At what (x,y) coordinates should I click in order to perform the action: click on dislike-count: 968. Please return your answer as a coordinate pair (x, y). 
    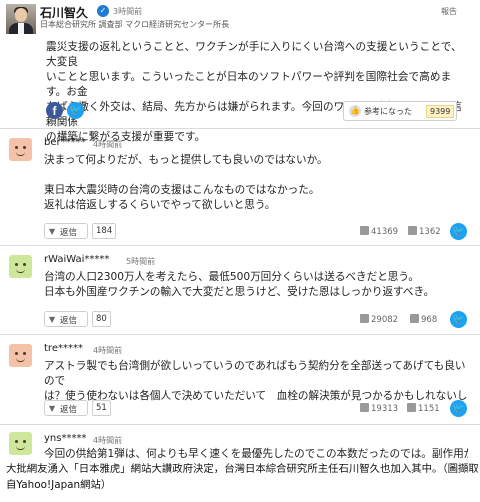
    Looking at the image, I should click on (429, 320).